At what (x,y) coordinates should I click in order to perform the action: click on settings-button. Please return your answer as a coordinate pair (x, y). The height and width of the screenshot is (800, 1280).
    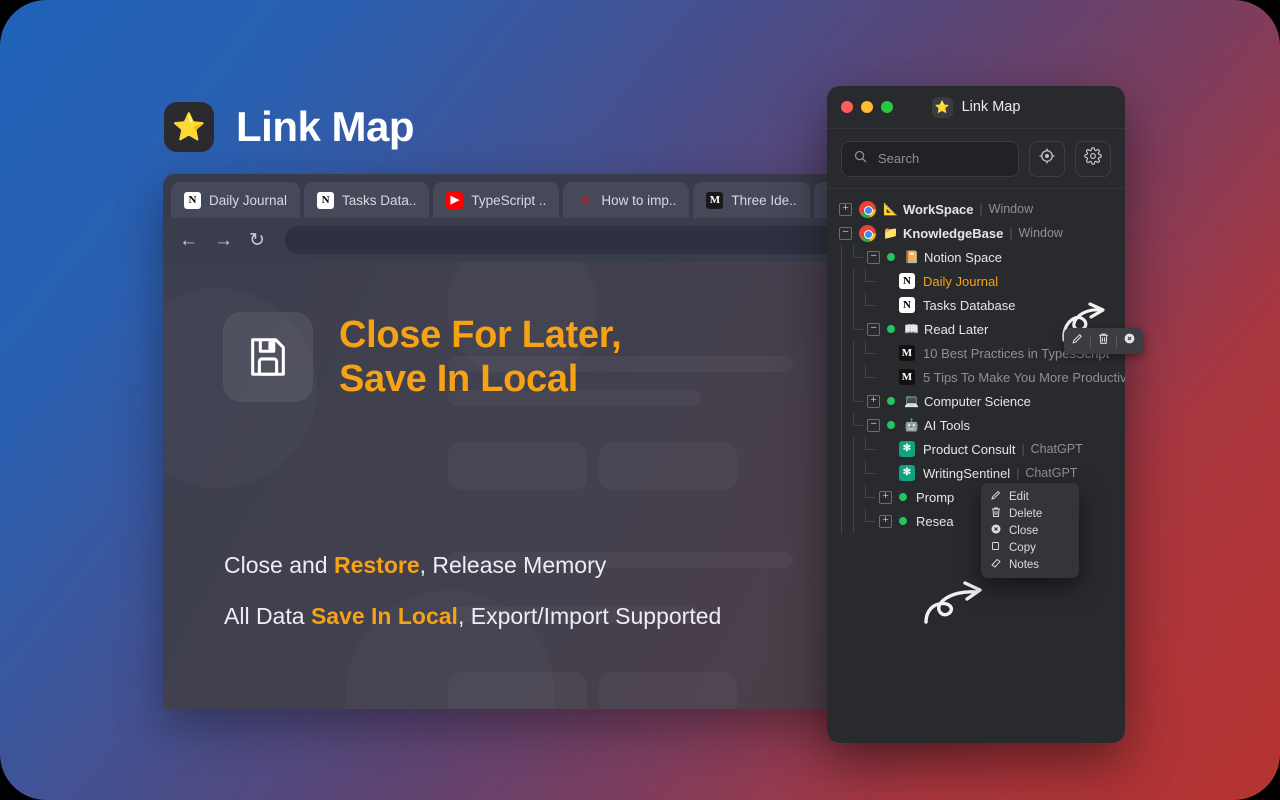
    Looking at the image, I should click on (1093, 158).